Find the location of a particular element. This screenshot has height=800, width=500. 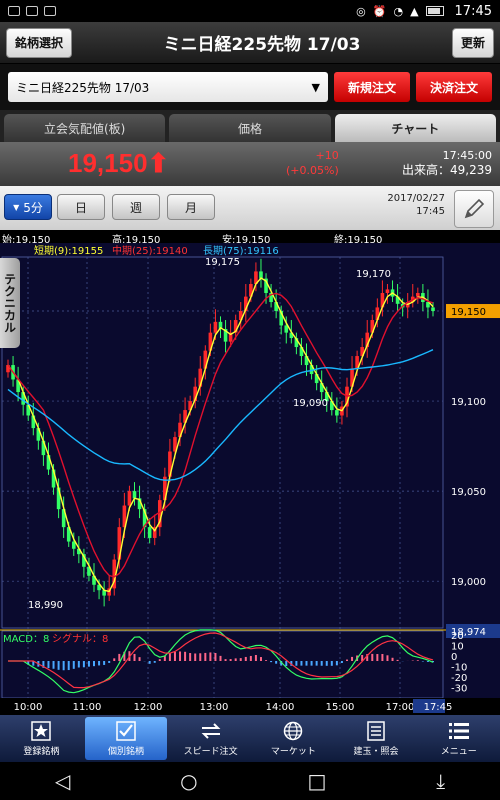

symbol-row: ミニ日経225先物 17/03 ▼ 新規注文 決済注文 is located at coordinates (250, 87).